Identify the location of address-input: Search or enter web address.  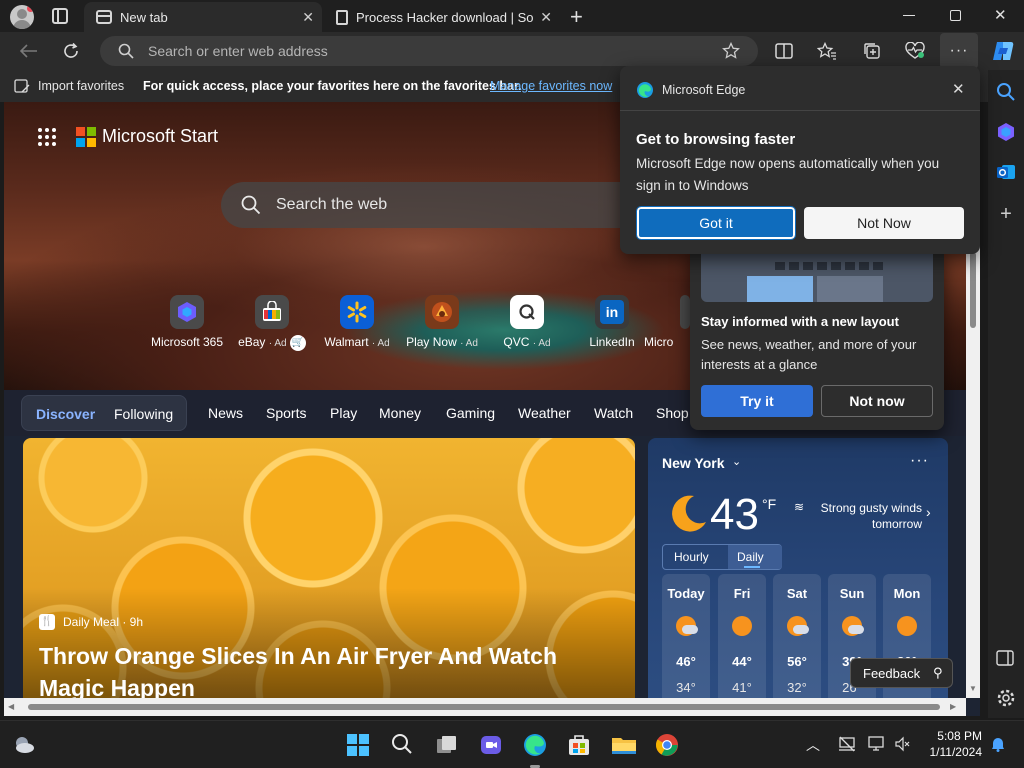
(238, 51).